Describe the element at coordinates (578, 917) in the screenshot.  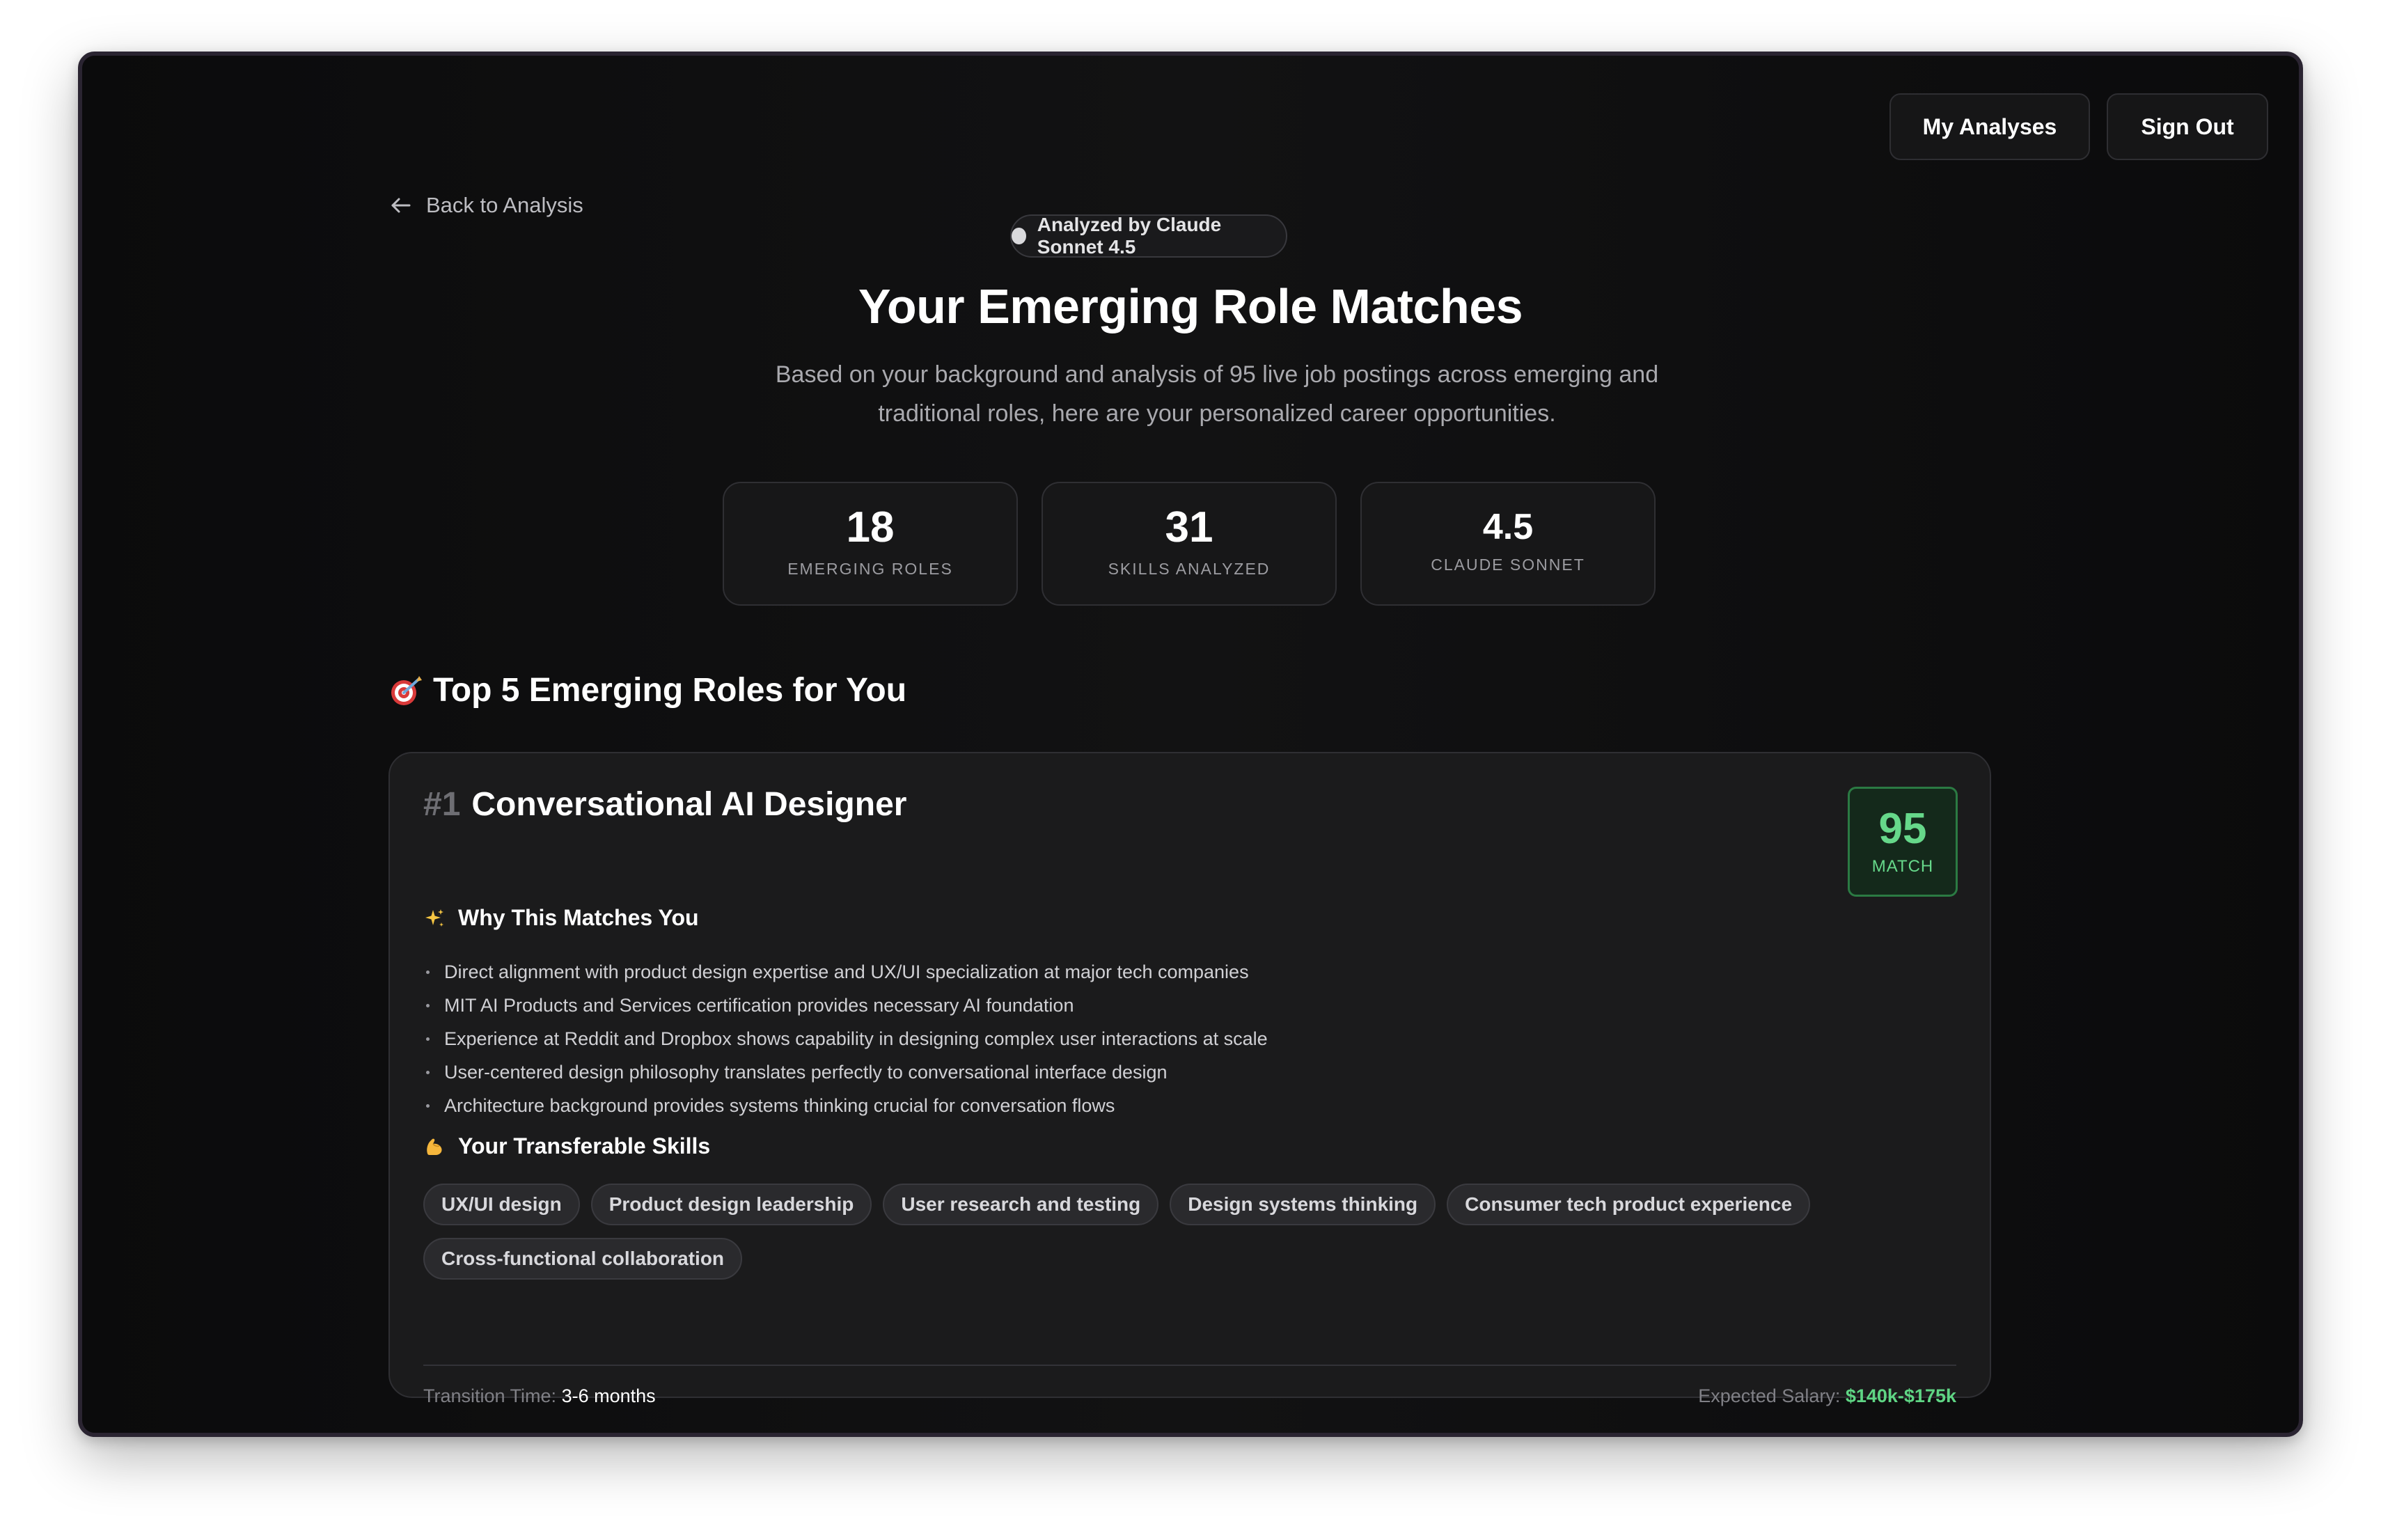
I see `why-matches-heading-text: Why This Matches You` at that location.